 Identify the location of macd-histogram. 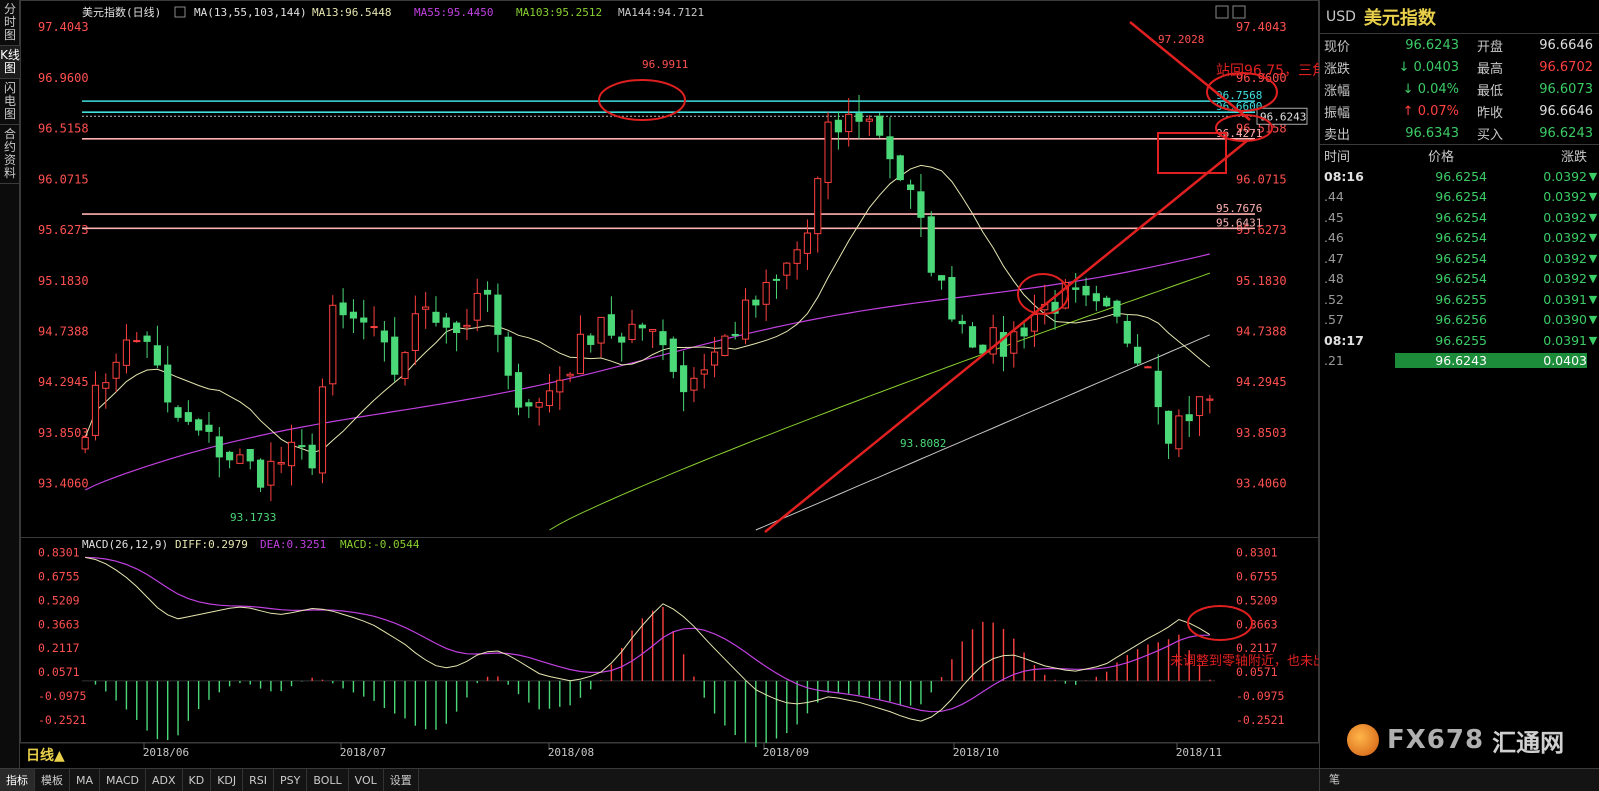
(652, 677).